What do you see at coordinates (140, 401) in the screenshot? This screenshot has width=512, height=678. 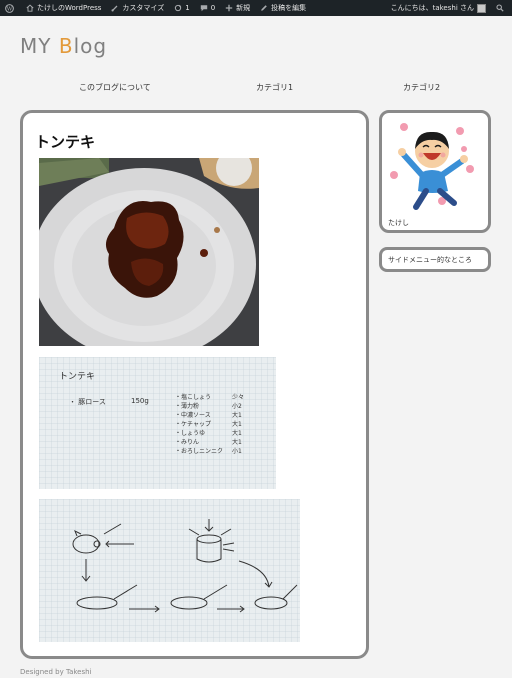 I see `recipe-note-main-qty: 150g` at bounding box center [140, 401].